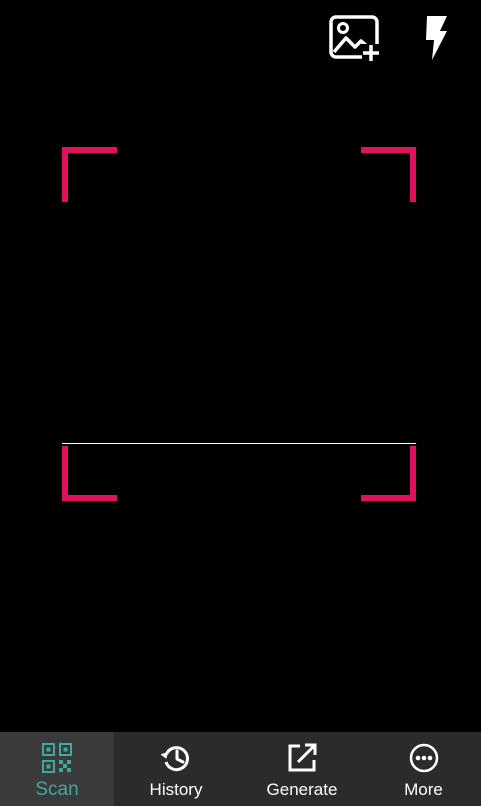  I want to click on nav-item-generate: Generate, so click(302, 769).